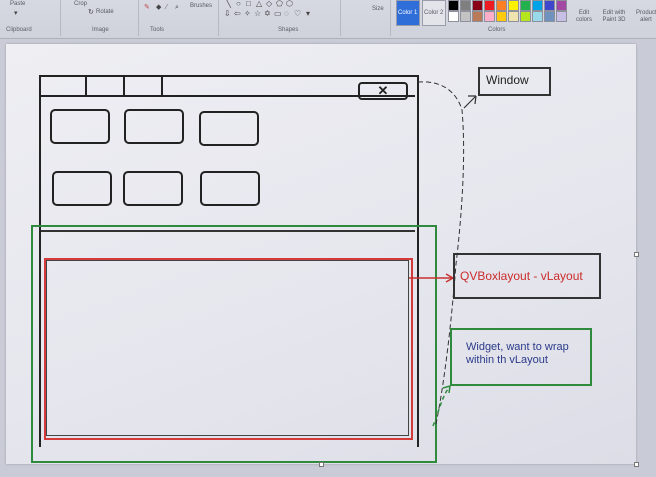 This screenshot has height=477, width=656. What do you see at coordinates (169, 7) in the screenshot?
I see `color-picker-icon: ⁄` at bounding box center [169, 7].